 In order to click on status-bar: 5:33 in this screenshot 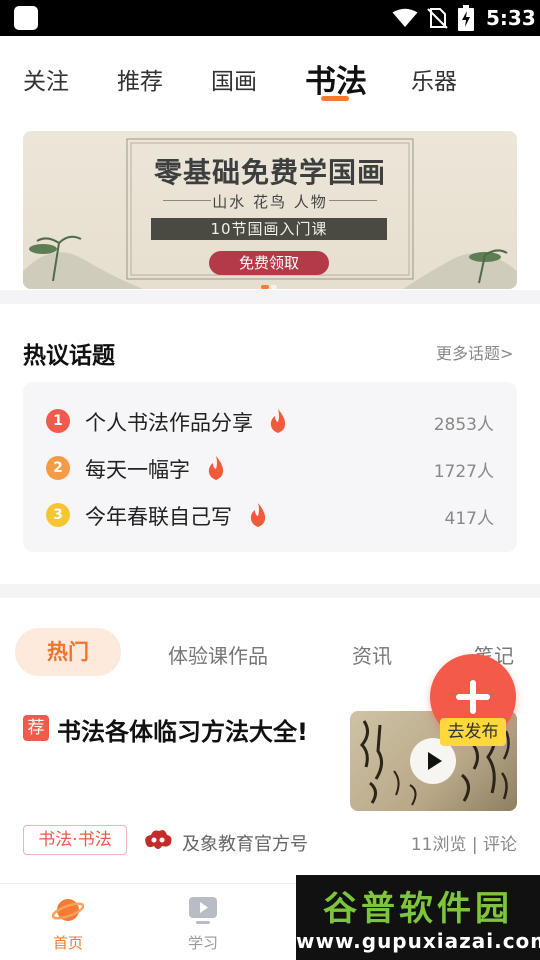, I will do `click(270, 18)`.